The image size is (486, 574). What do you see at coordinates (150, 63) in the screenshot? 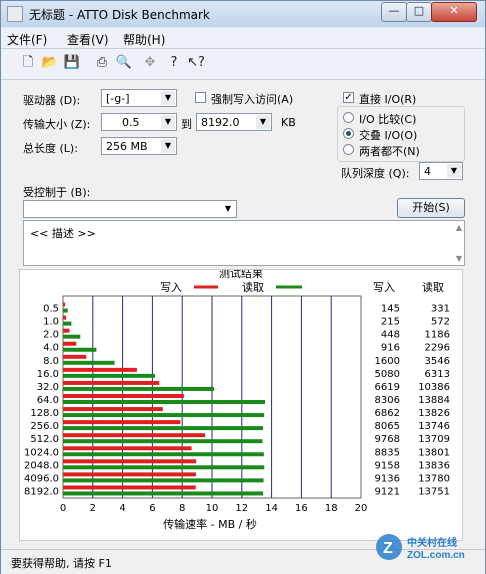
I see `move-icon: ✥` at bounding box center [150, 63].